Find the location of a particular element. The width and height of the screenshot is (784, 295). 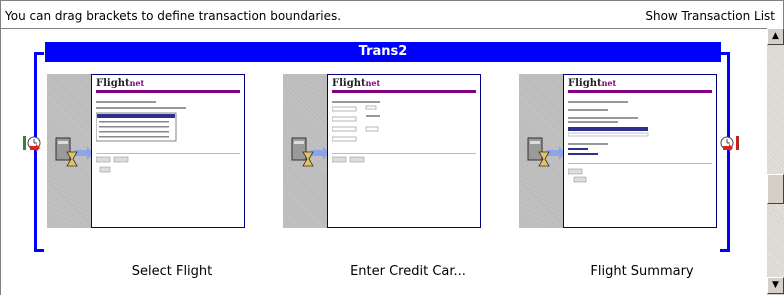

show-transaction-list-link: Show Transaction List is located at coordinates (710, 16).